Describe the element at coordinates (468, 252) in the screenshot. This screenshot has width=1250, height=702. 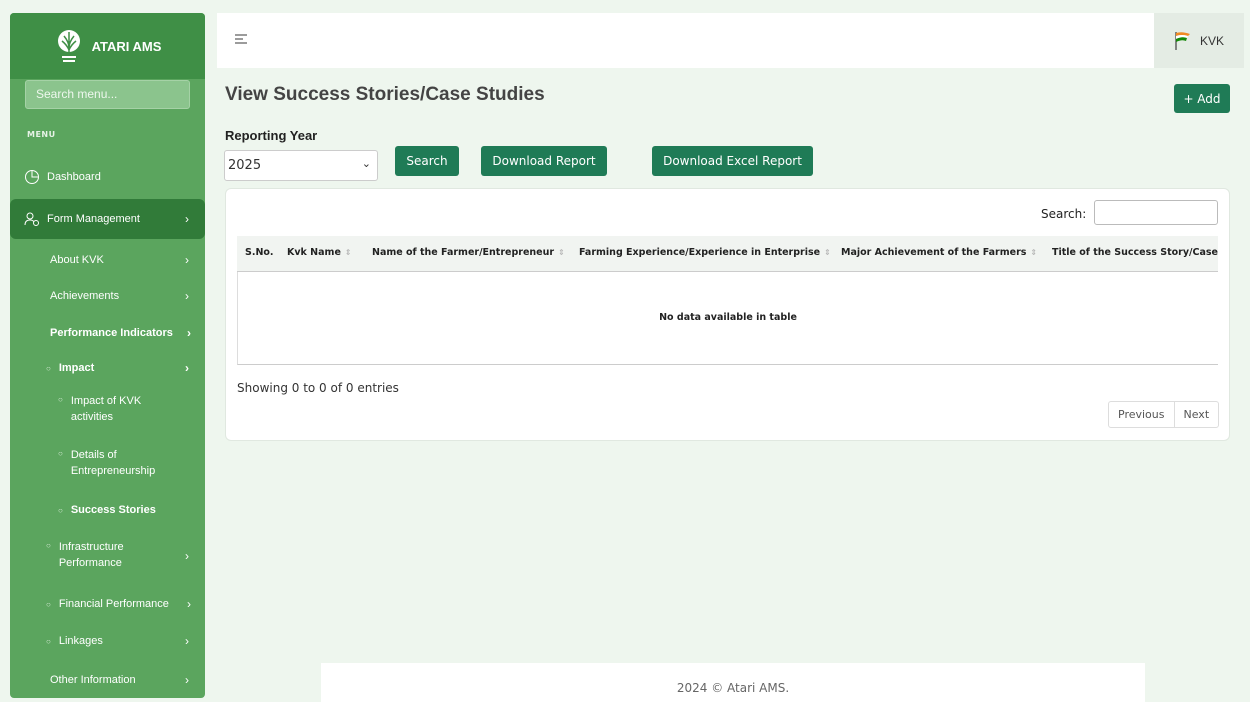
I see `column-header: Name of the Farmer/Entrepreneur ⇕` at that location.